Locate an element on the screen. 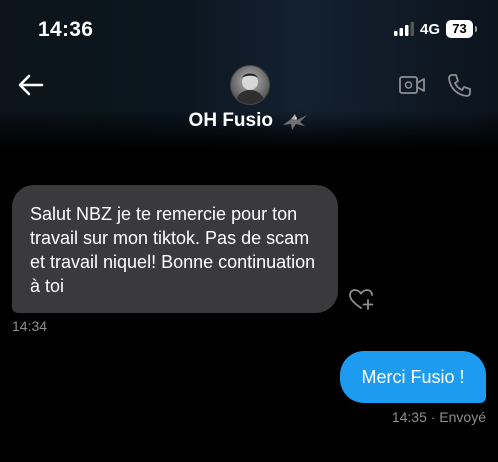 Image resolution: width=498 pixels, height=462 pixels. incoming-timestamp: 14:34 is located at coordinates (30, 326).